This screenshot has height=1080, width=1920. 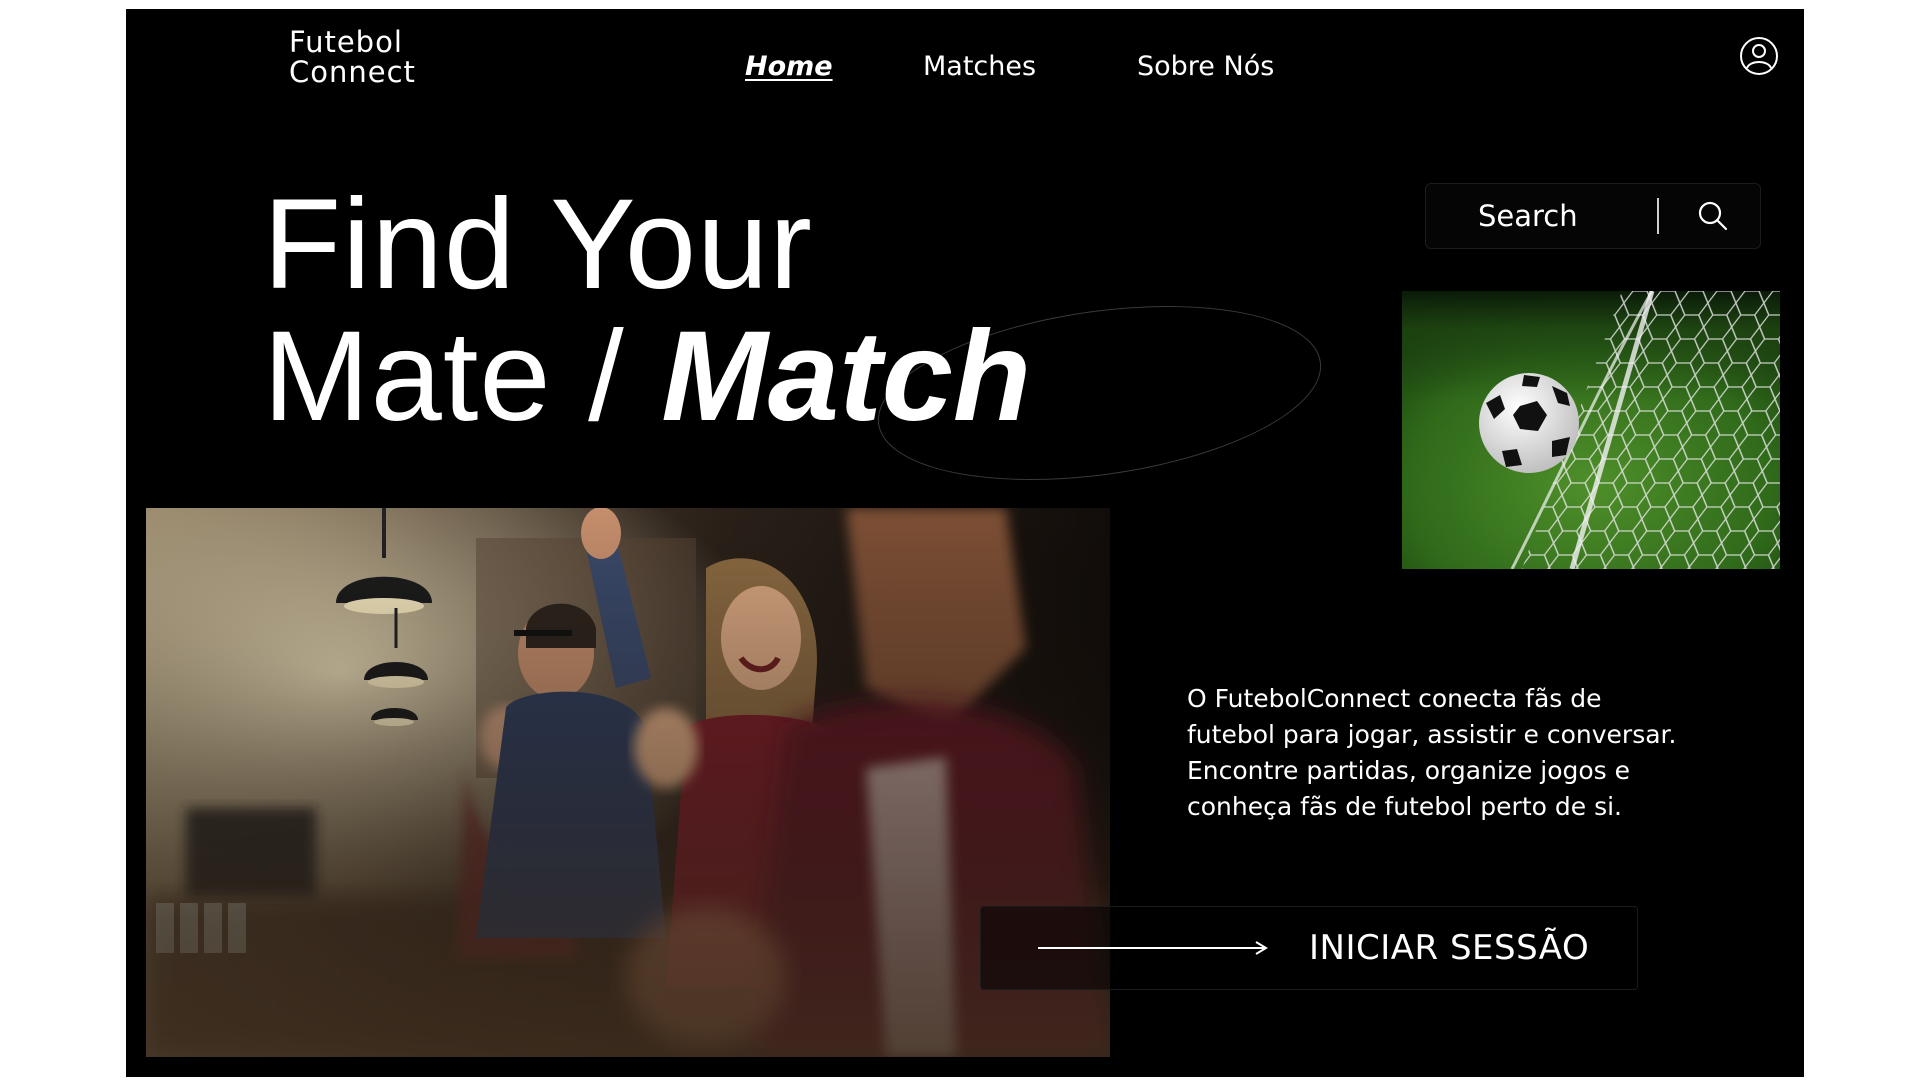 I want to click on search-divider, so click(x=1658, y=216).